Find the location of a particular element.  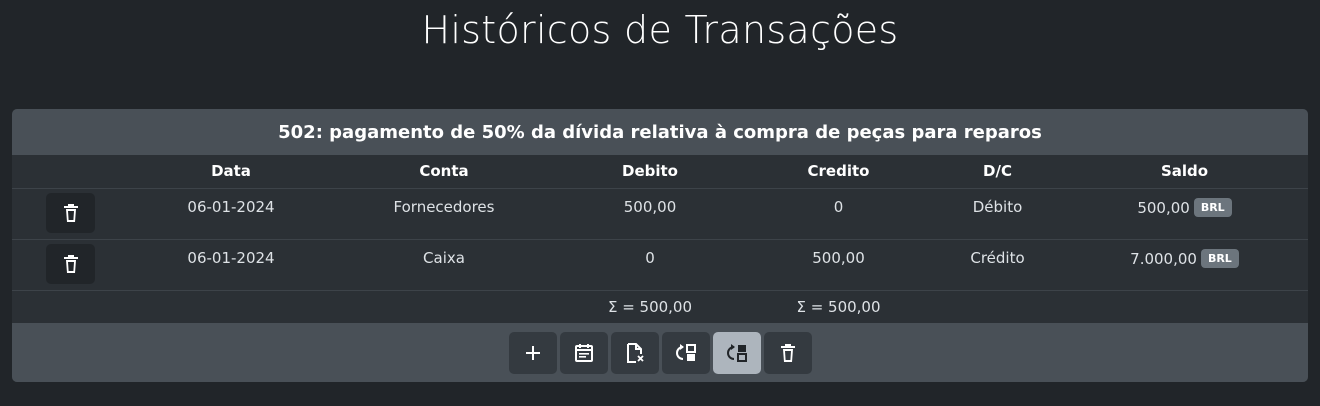

file-delete-icon is located at coordinates (635, 352).